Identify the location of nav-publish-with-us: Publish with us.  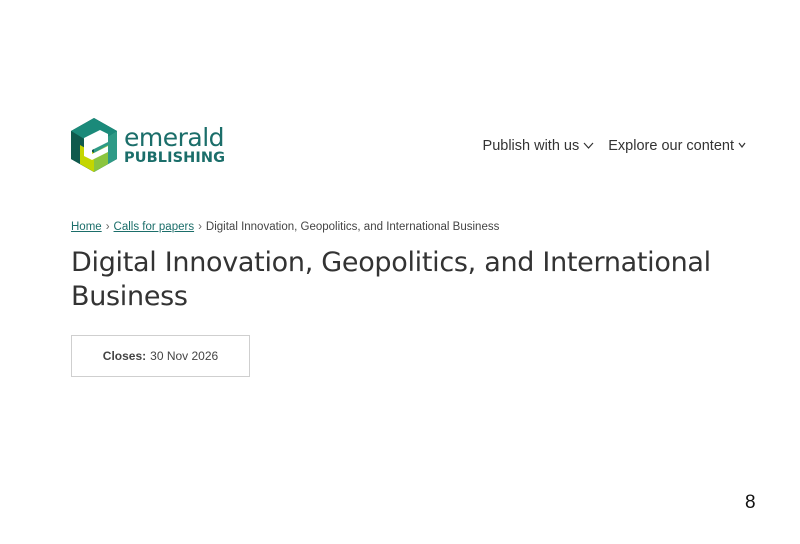
(539, 146).